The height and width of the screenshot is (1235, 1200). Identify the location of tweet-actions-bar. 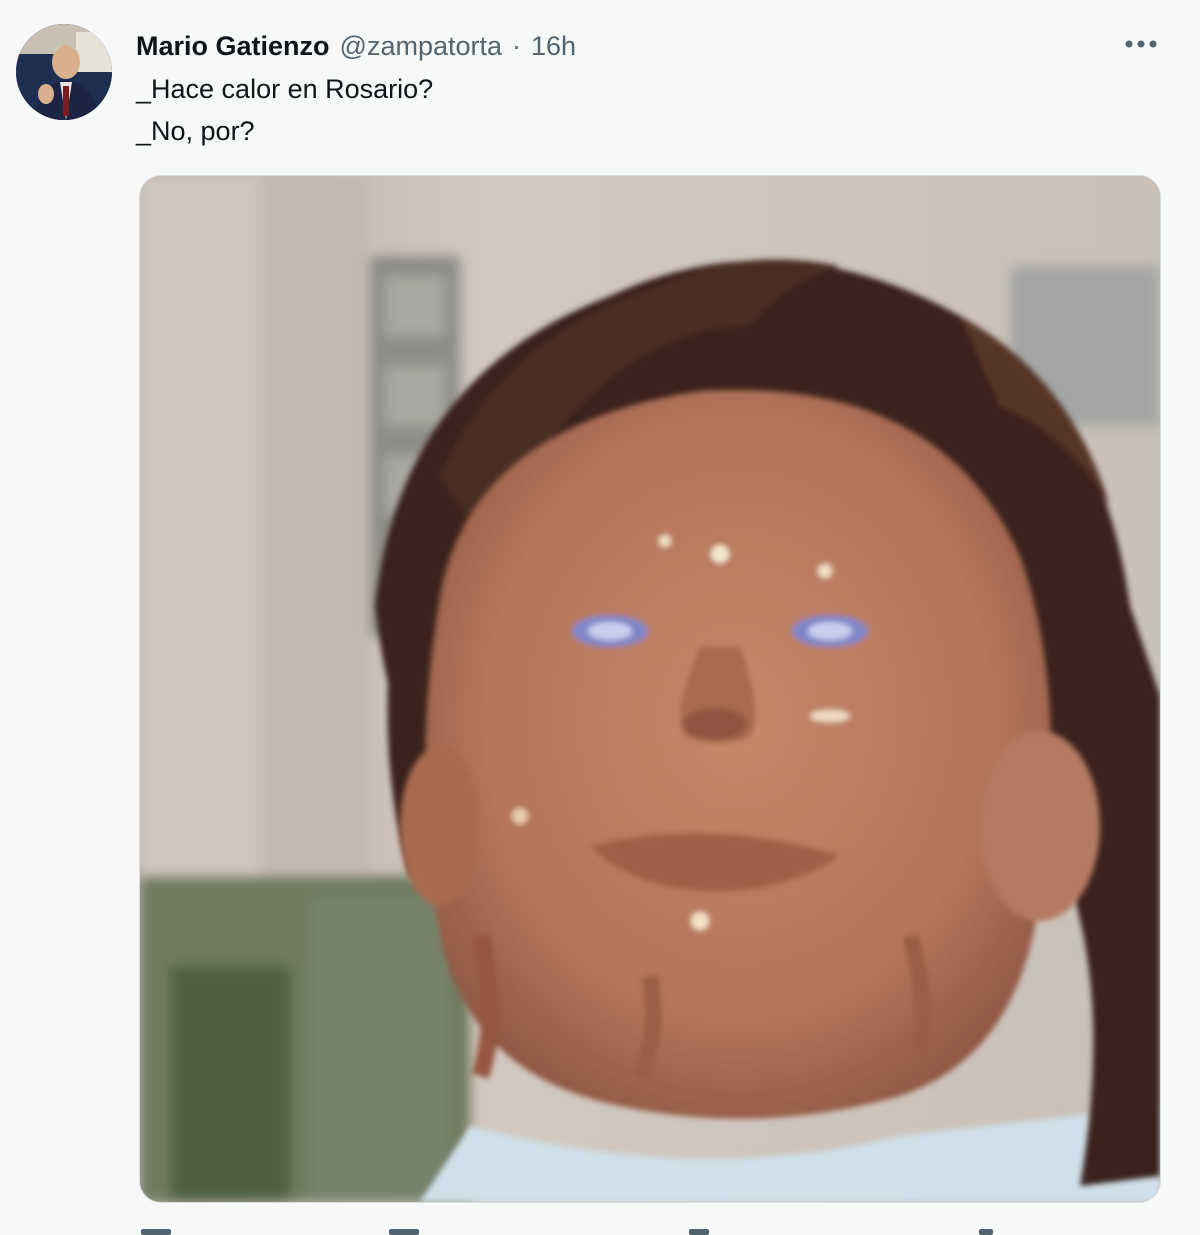
(649, 1230).